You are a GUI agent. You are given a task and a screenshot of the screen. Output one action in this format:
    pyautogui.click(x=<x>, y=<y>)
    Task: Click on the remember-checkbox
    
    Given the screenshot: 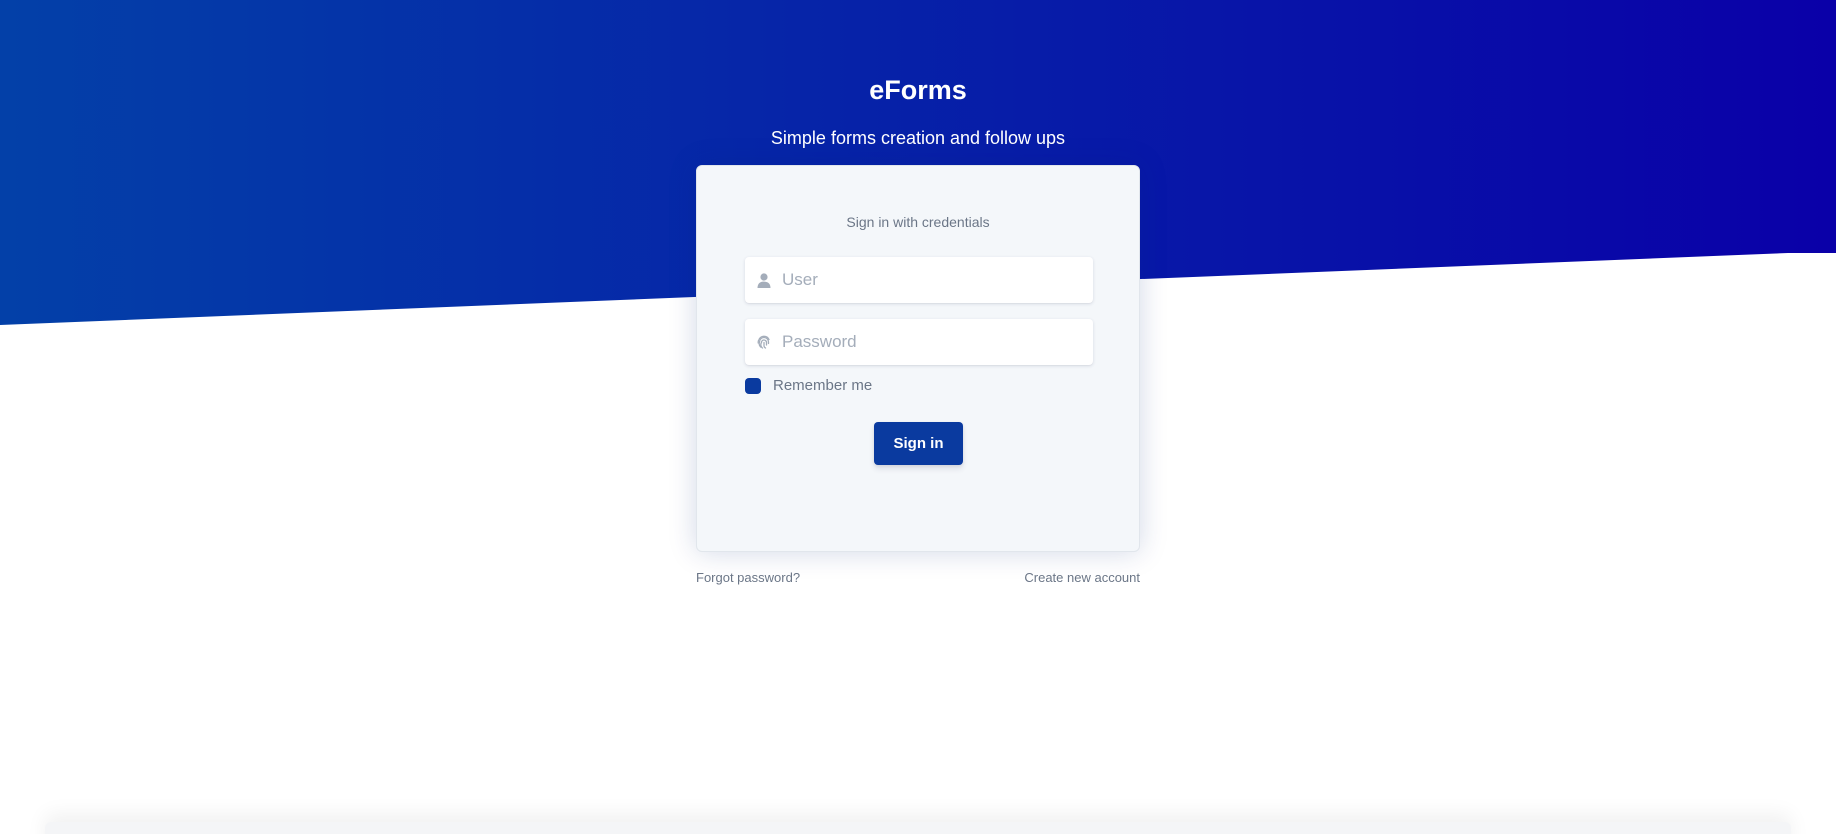 What is the action you would take?
    pyautogui.click(x=753, y=385)
    